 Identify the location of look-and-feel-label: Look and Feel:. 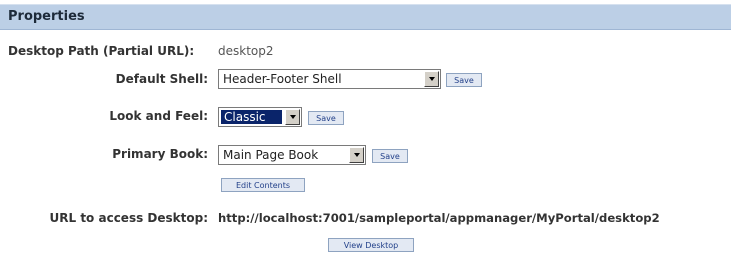
(158, 116).